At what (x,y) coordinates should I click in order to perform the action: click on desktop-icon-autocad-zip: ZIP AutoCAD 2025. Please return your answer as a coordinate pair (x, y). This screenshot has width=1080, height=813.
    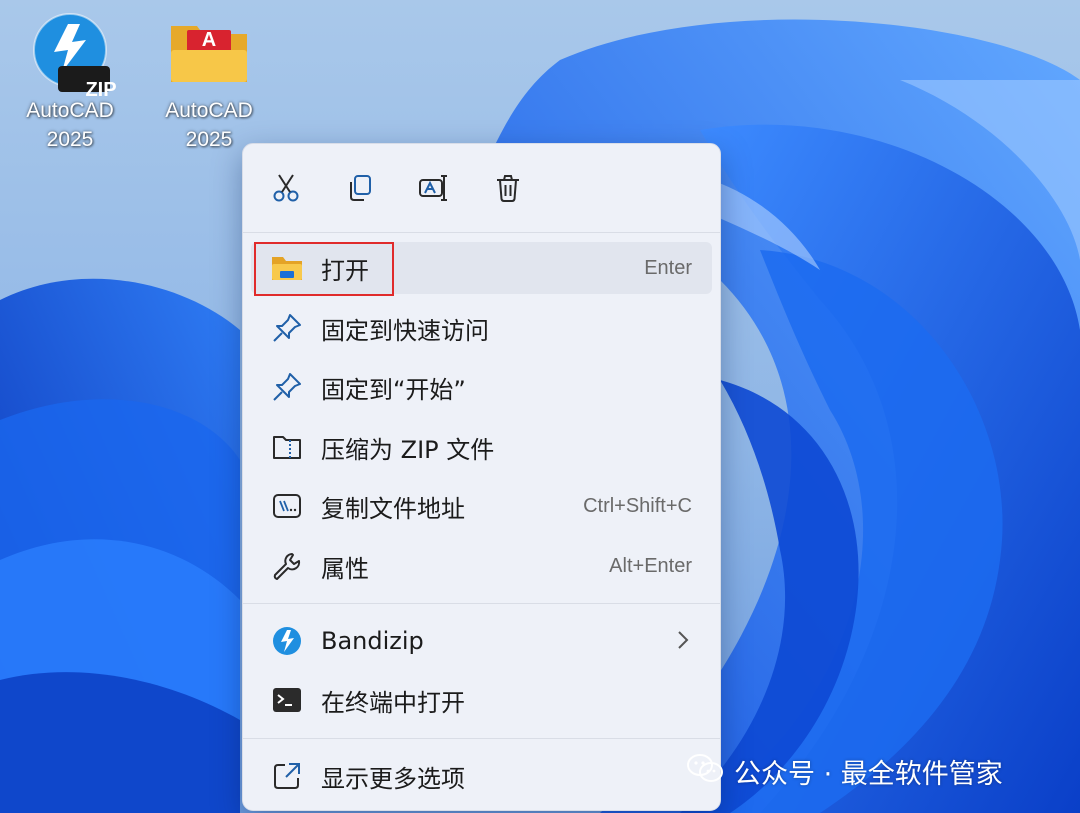
    Looking at the image, I should click on (70, 83).